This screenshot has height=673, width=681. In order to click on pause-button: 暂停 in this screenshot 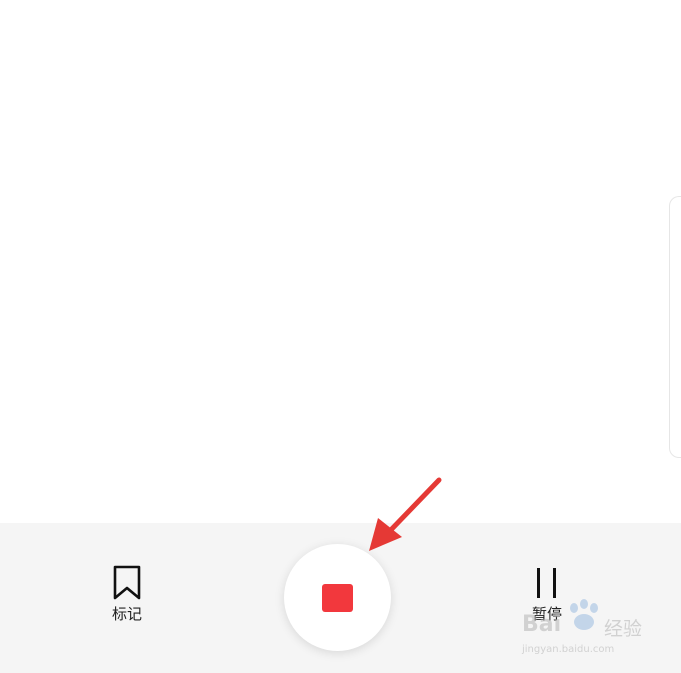, I will do `click(547, 600)`.